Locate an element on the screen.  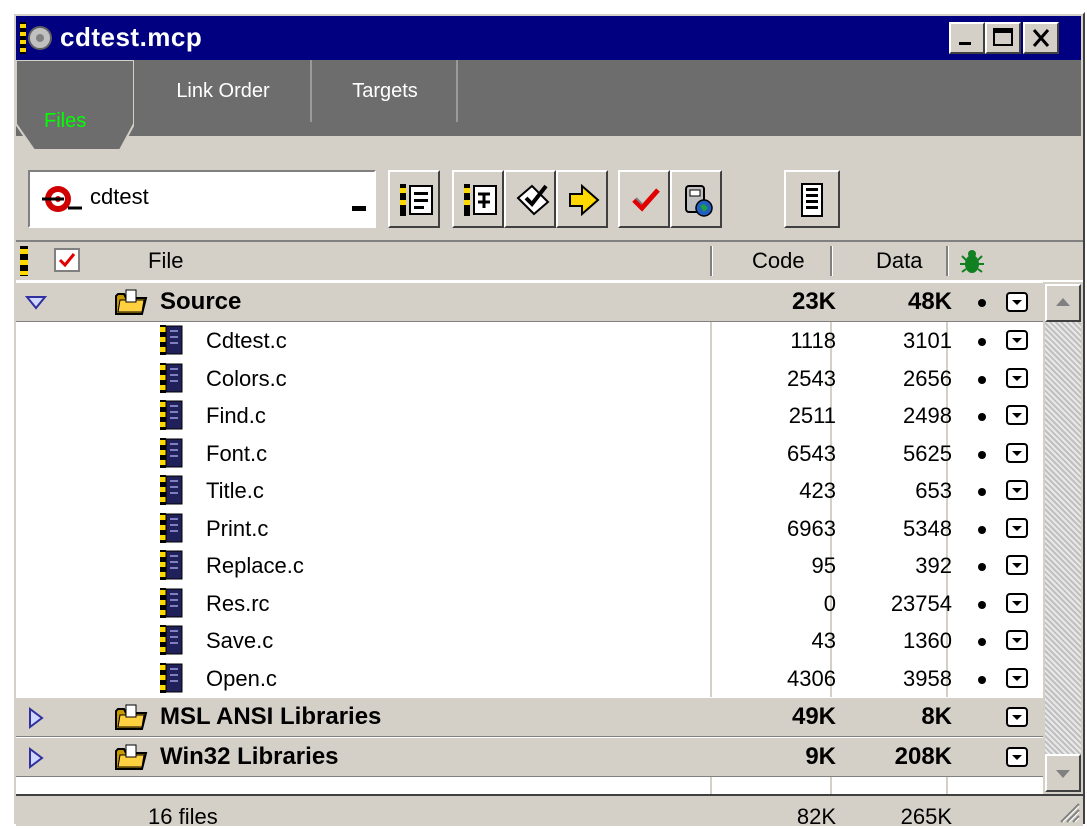
vertical-scrollbar is located at coordinates (1063, 538).